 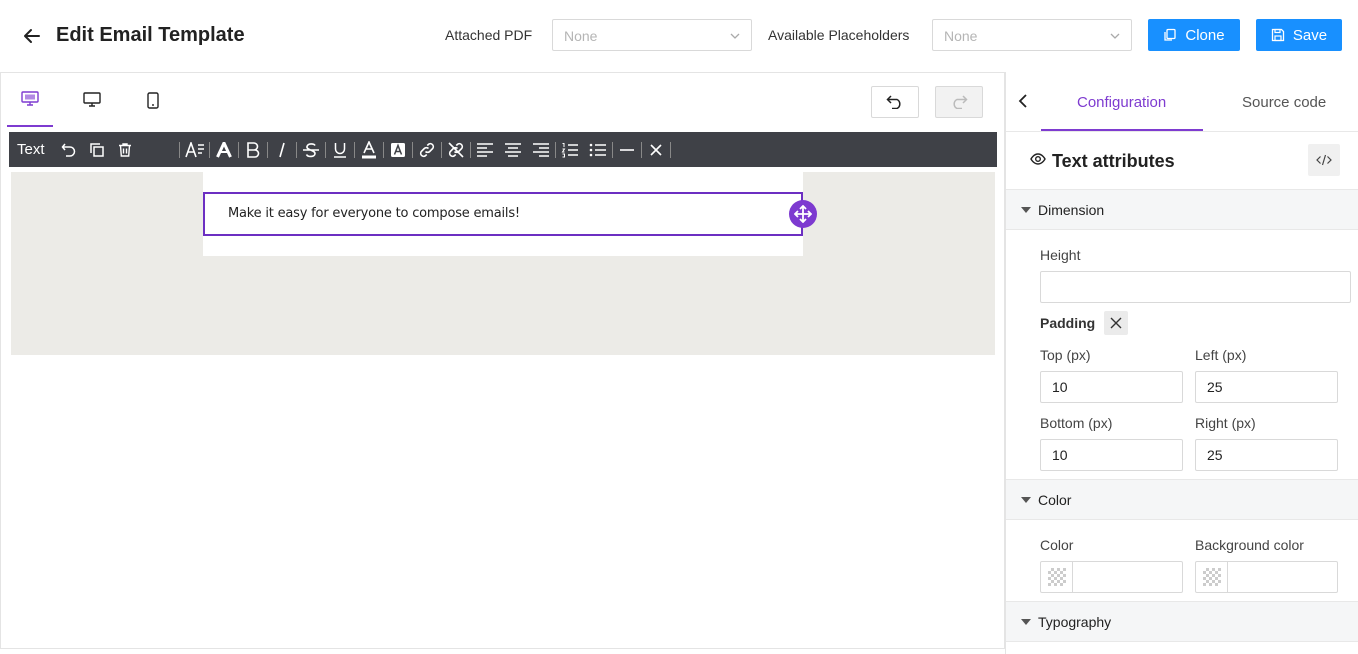 What do you see at coordinates (1225, 423) in the screenshot?
I see `padding-right-label: Right (px)` at bounding box center [1225, 423].